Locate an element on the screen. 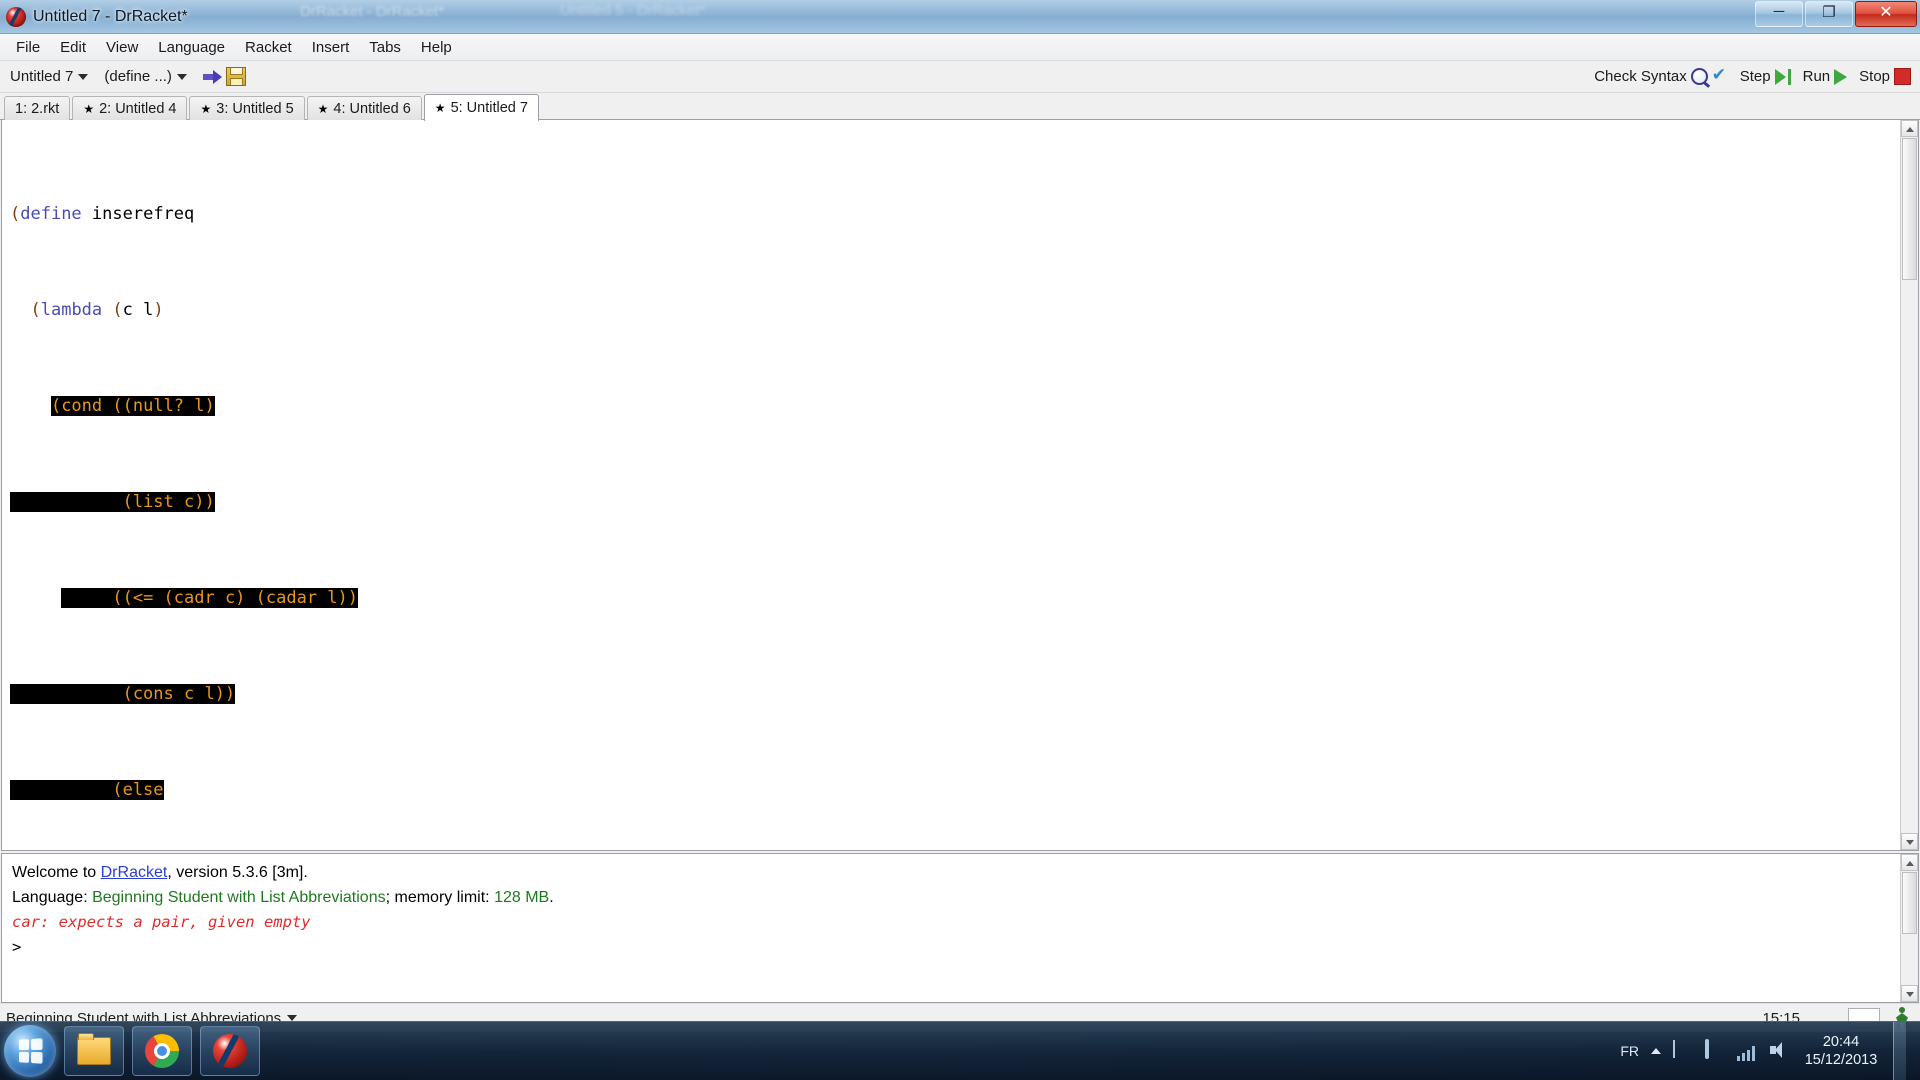  code-line-6: (cons c l)) is located at coordinates (123, 694).